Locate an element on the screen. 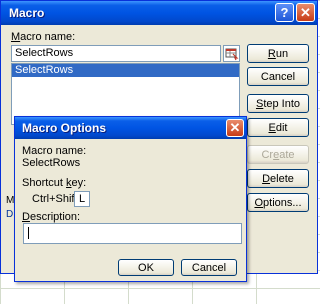 The height and width of the screenshot is (304, 320). edit-button: Edit is located at coordinates (278, 127).